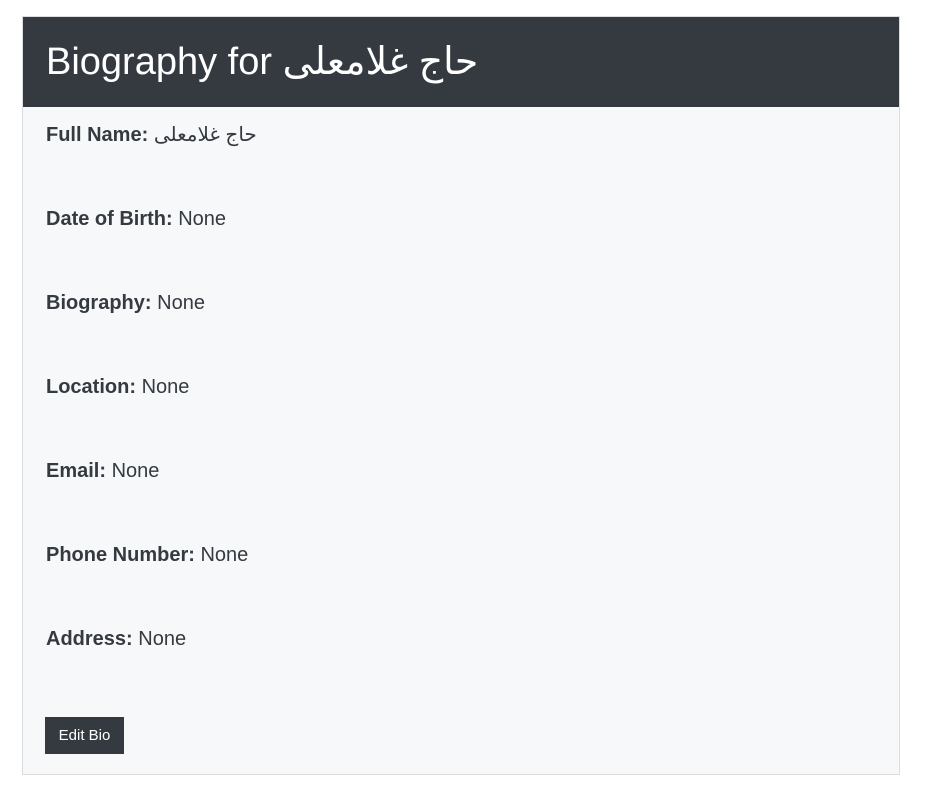  What do you see at coordinates (84, 735) in the screenshot?
I see `edit-bio-button: Edit Bio` at bounding box center [84, 735].